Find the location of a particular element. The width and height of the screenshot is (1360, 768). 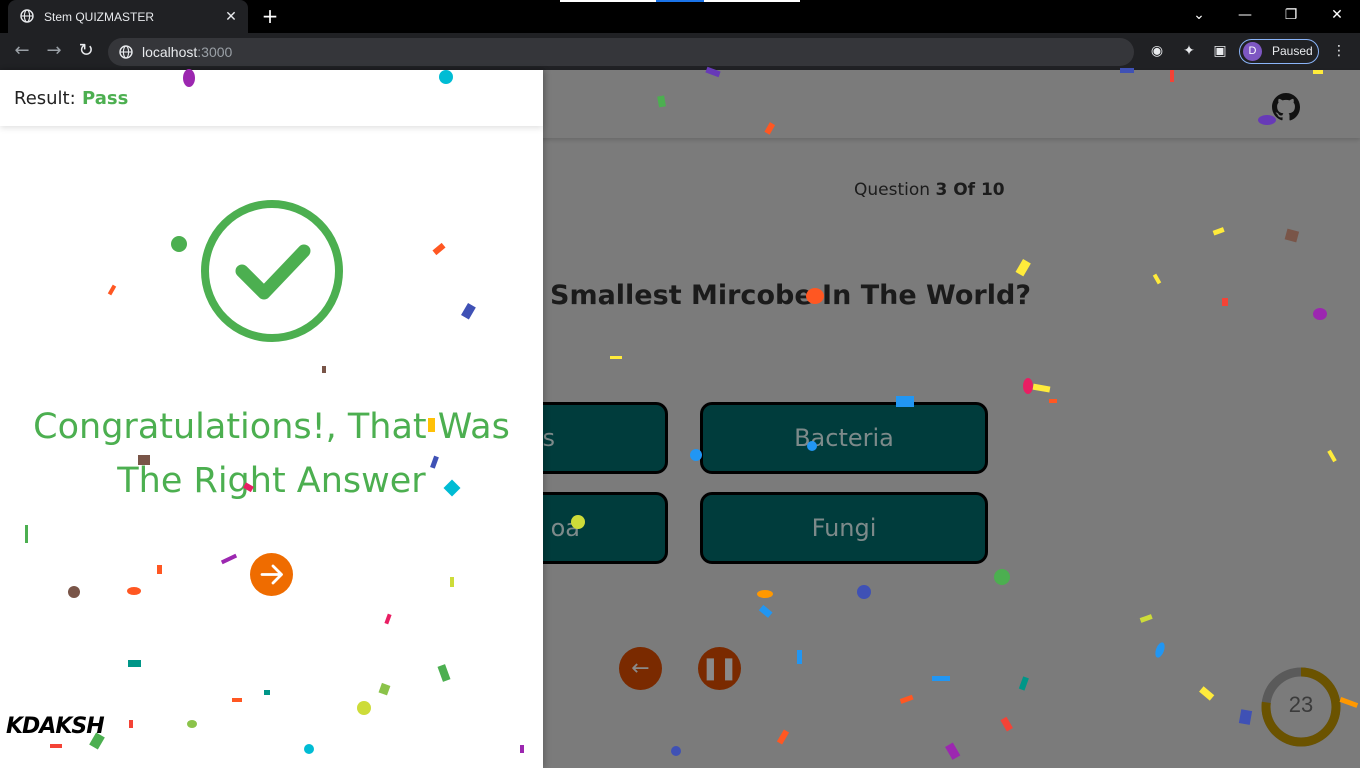

tab-search-indicator is located at coordinates (680, 1).